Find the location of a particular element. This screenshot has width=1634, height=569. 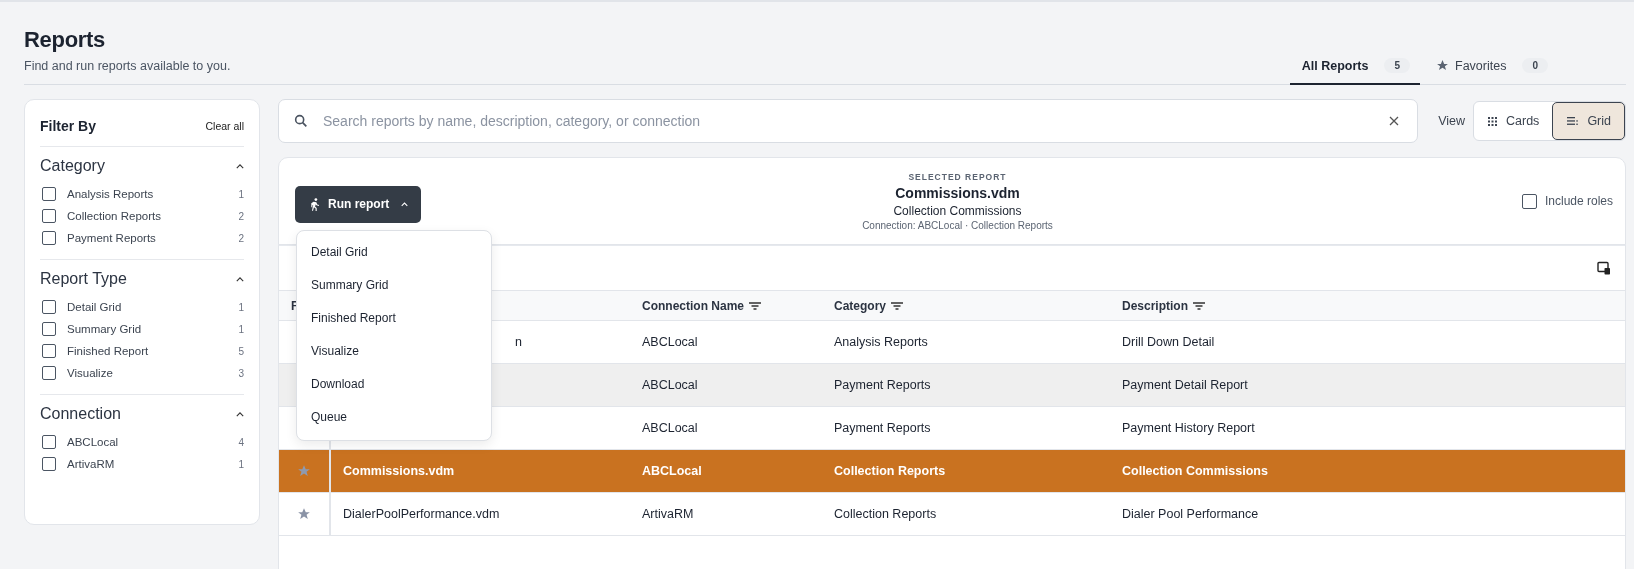

page-subtitle: Find and run reports available to you. is located at coordinates (127, 66).